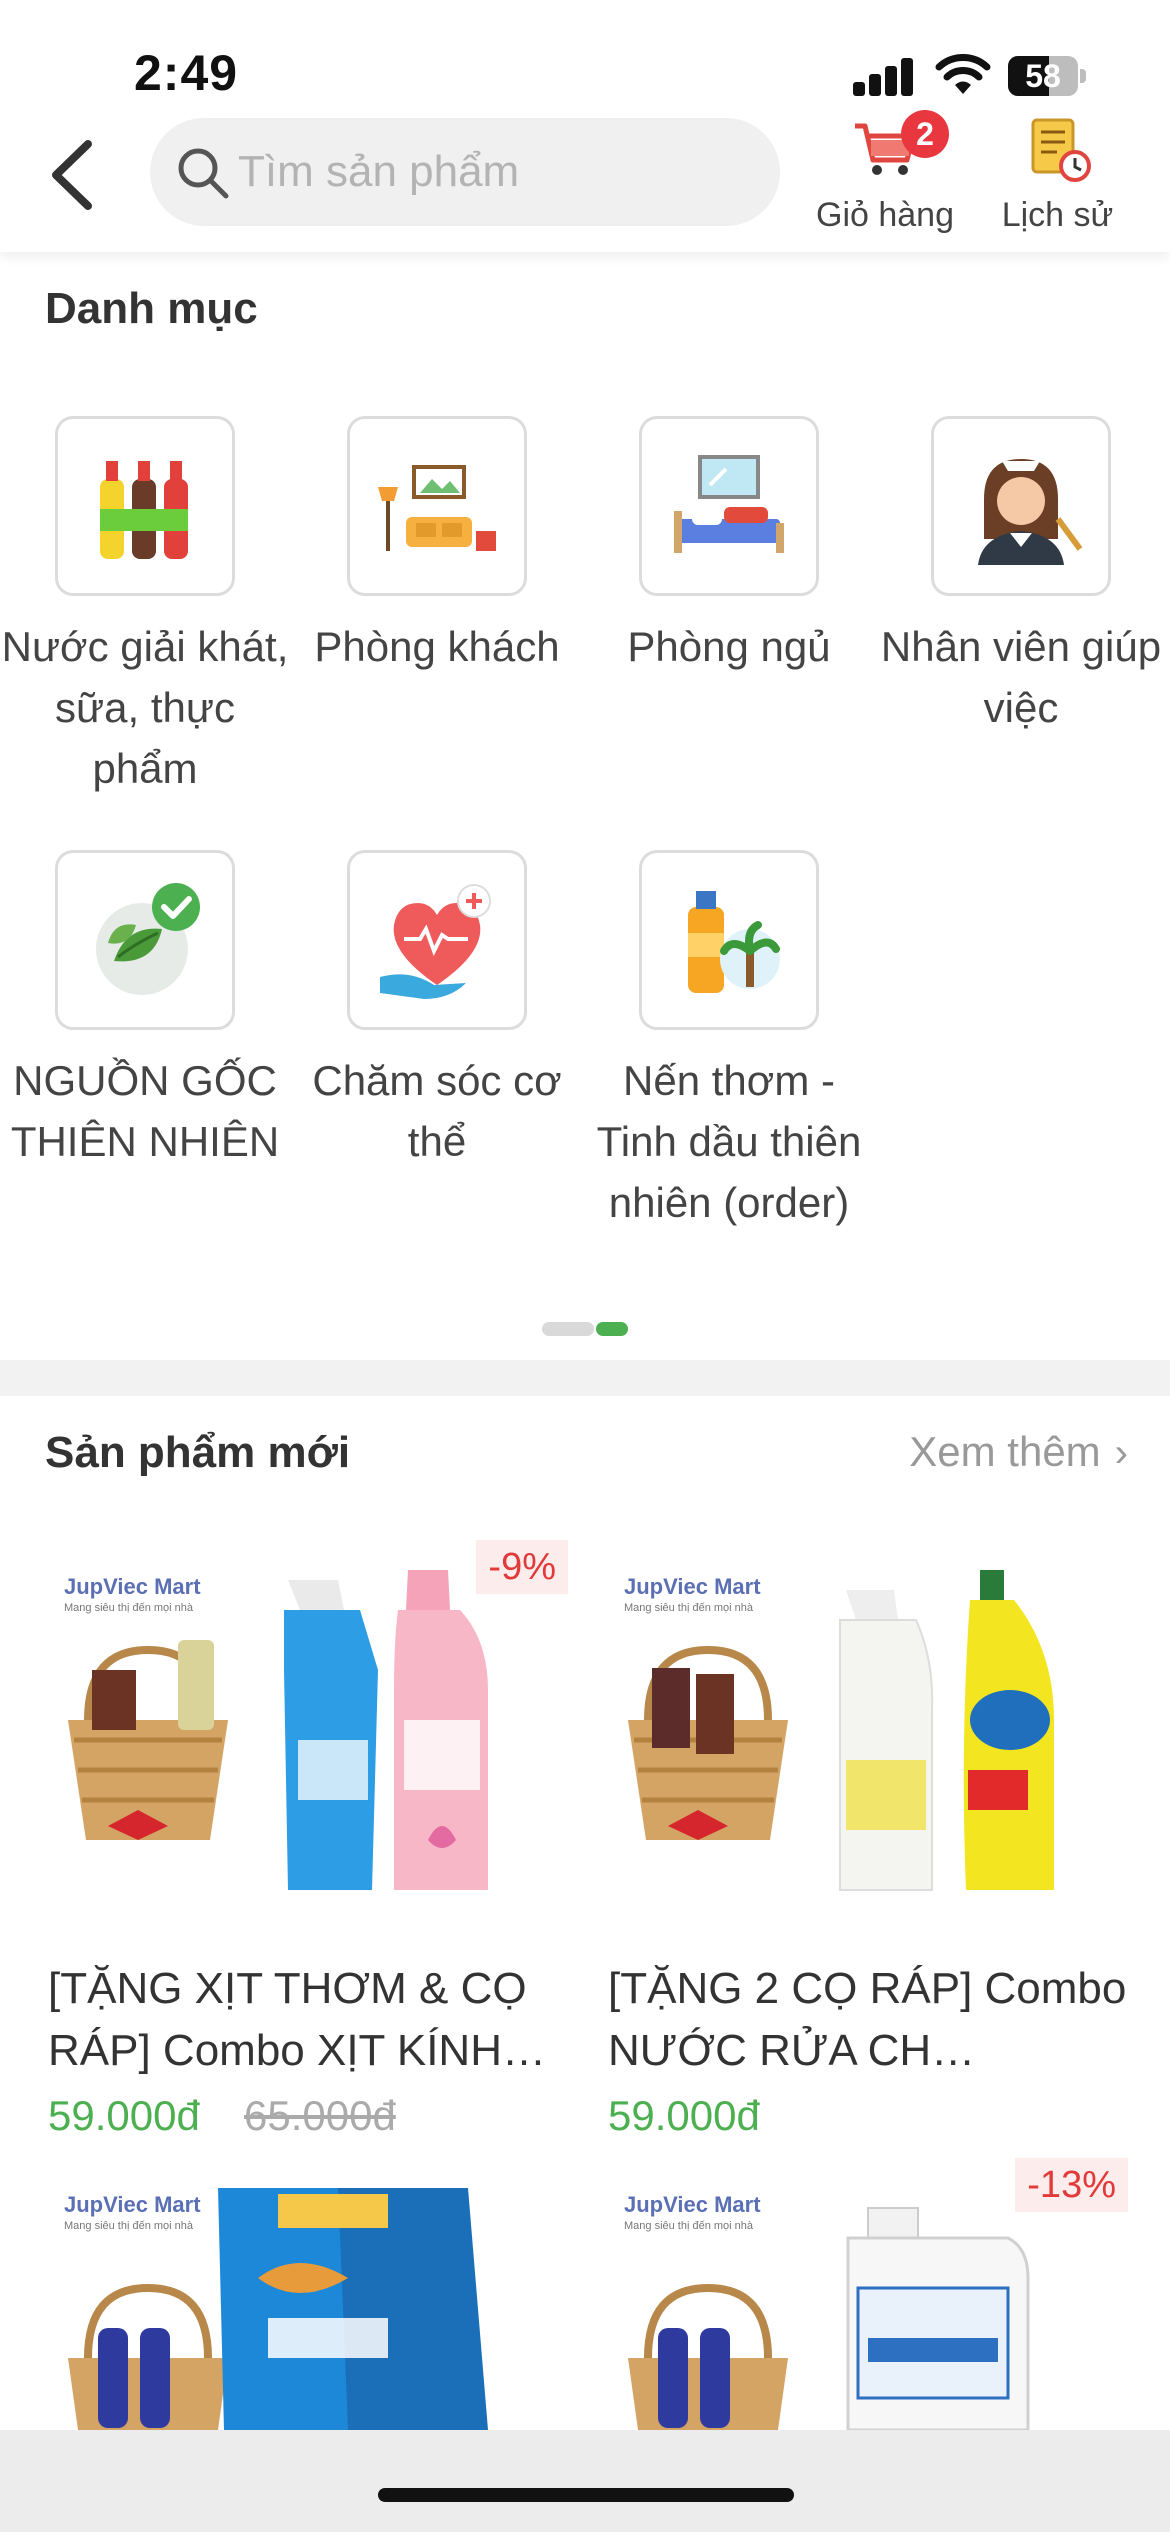  What do you see at coordinates (586, 2495) in the screenshot?
I see `home-indicator` at bounding box center [586, 2495].